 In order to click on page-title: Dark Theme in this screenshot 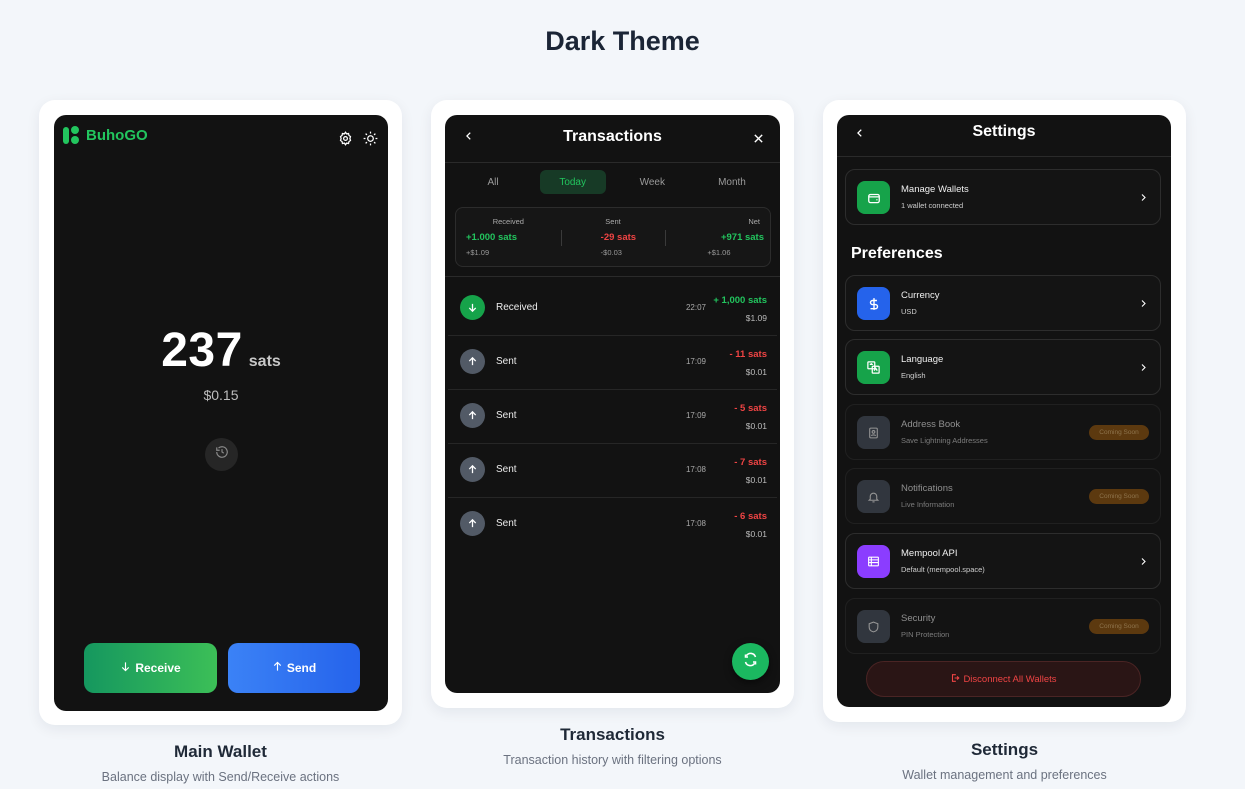, I will do `click(622, 41)`.